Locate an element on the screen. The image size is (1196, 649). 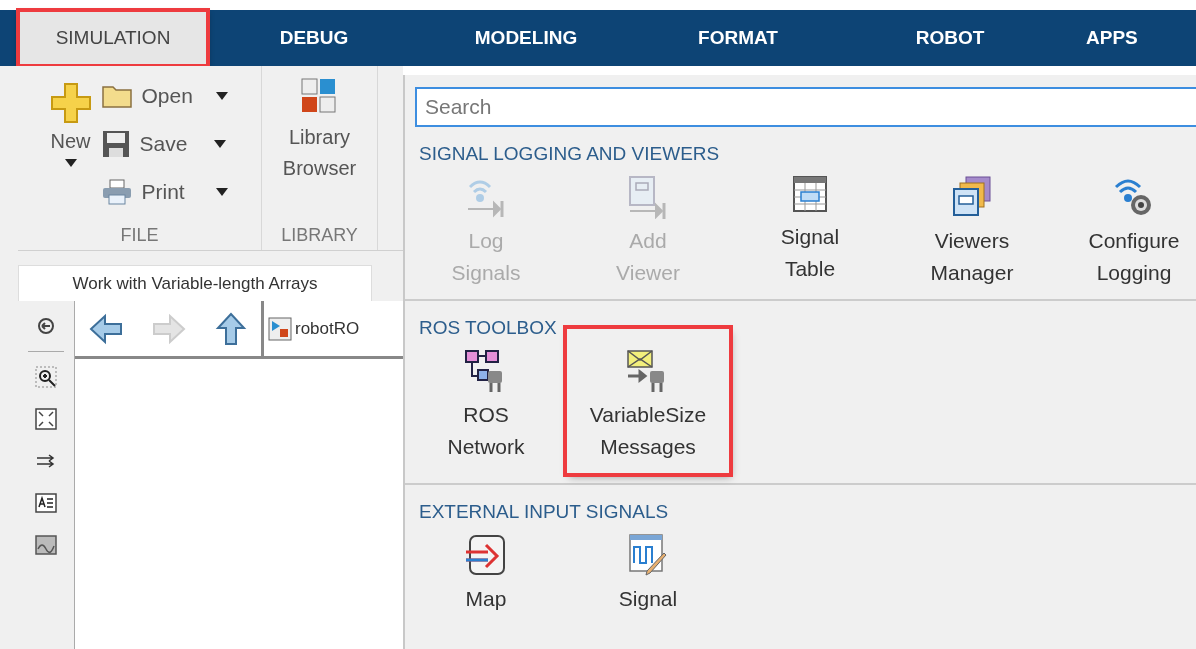
file-action: Save is located at coordinates (164, 144).